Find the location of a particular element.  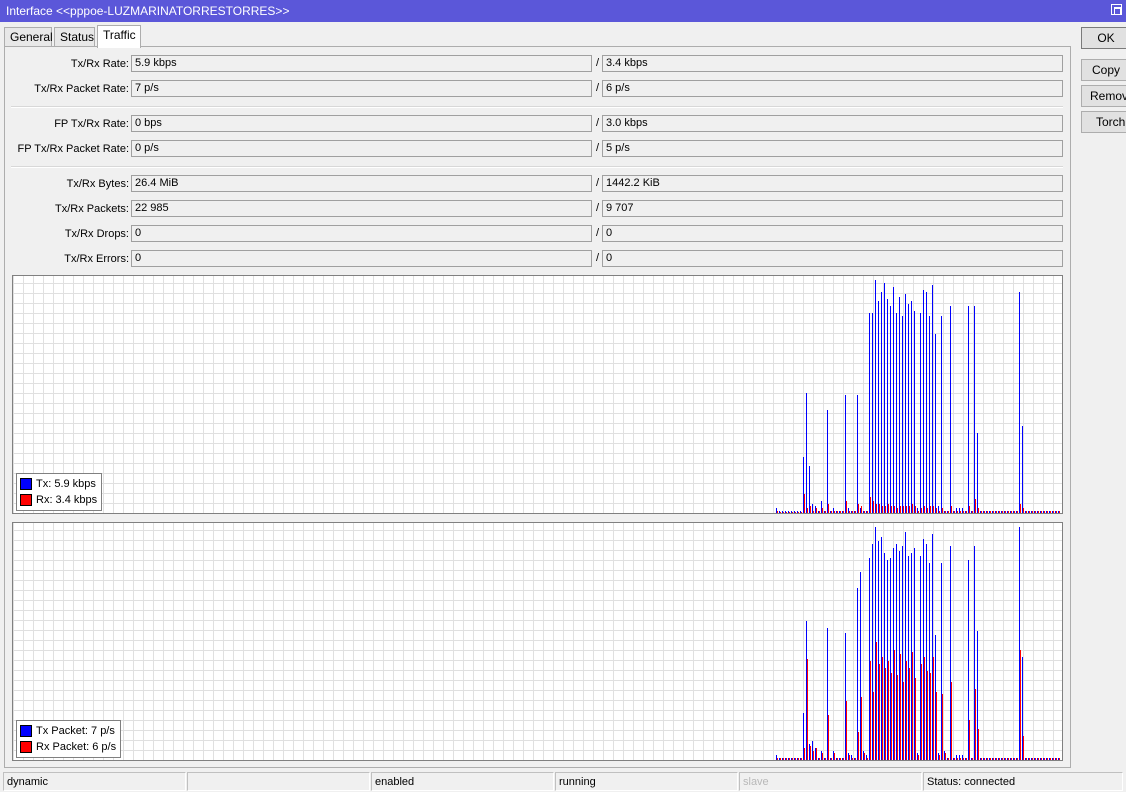

maximize-icon is located at coordinates (1116, 9).